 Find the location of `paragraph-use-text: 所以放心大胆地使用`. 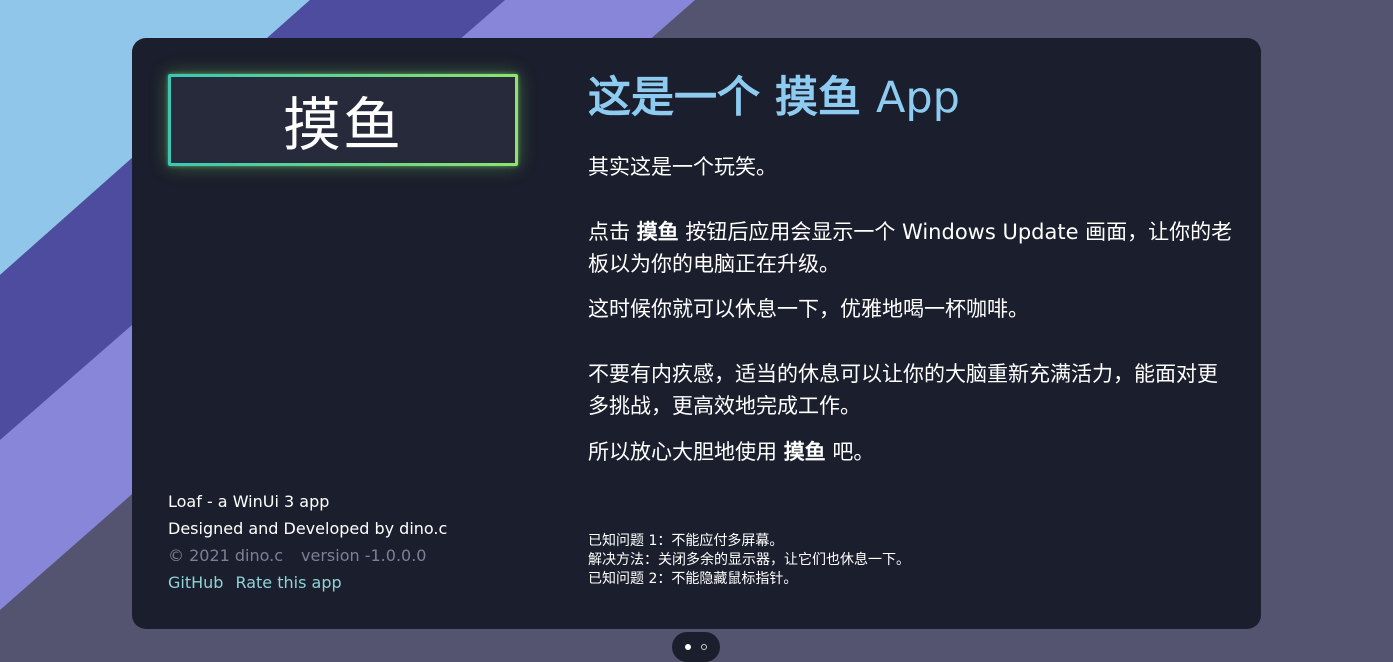

paragraph-use-text: 所以放心大胆地使用 is located at coordinates (686, 452).